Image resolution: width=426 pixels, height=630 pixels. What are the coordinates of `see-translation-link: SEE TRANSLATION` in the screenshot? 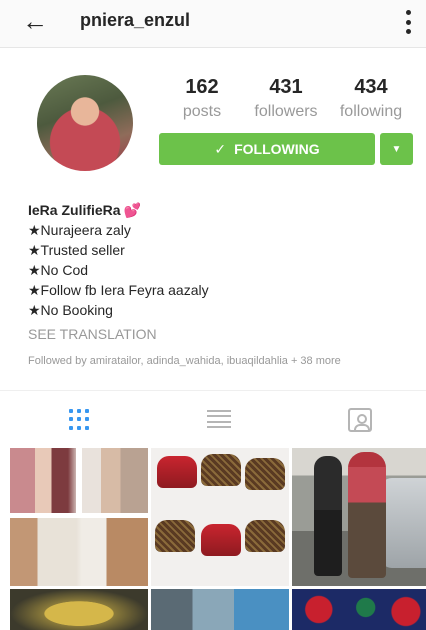 It's located at (92, 334).